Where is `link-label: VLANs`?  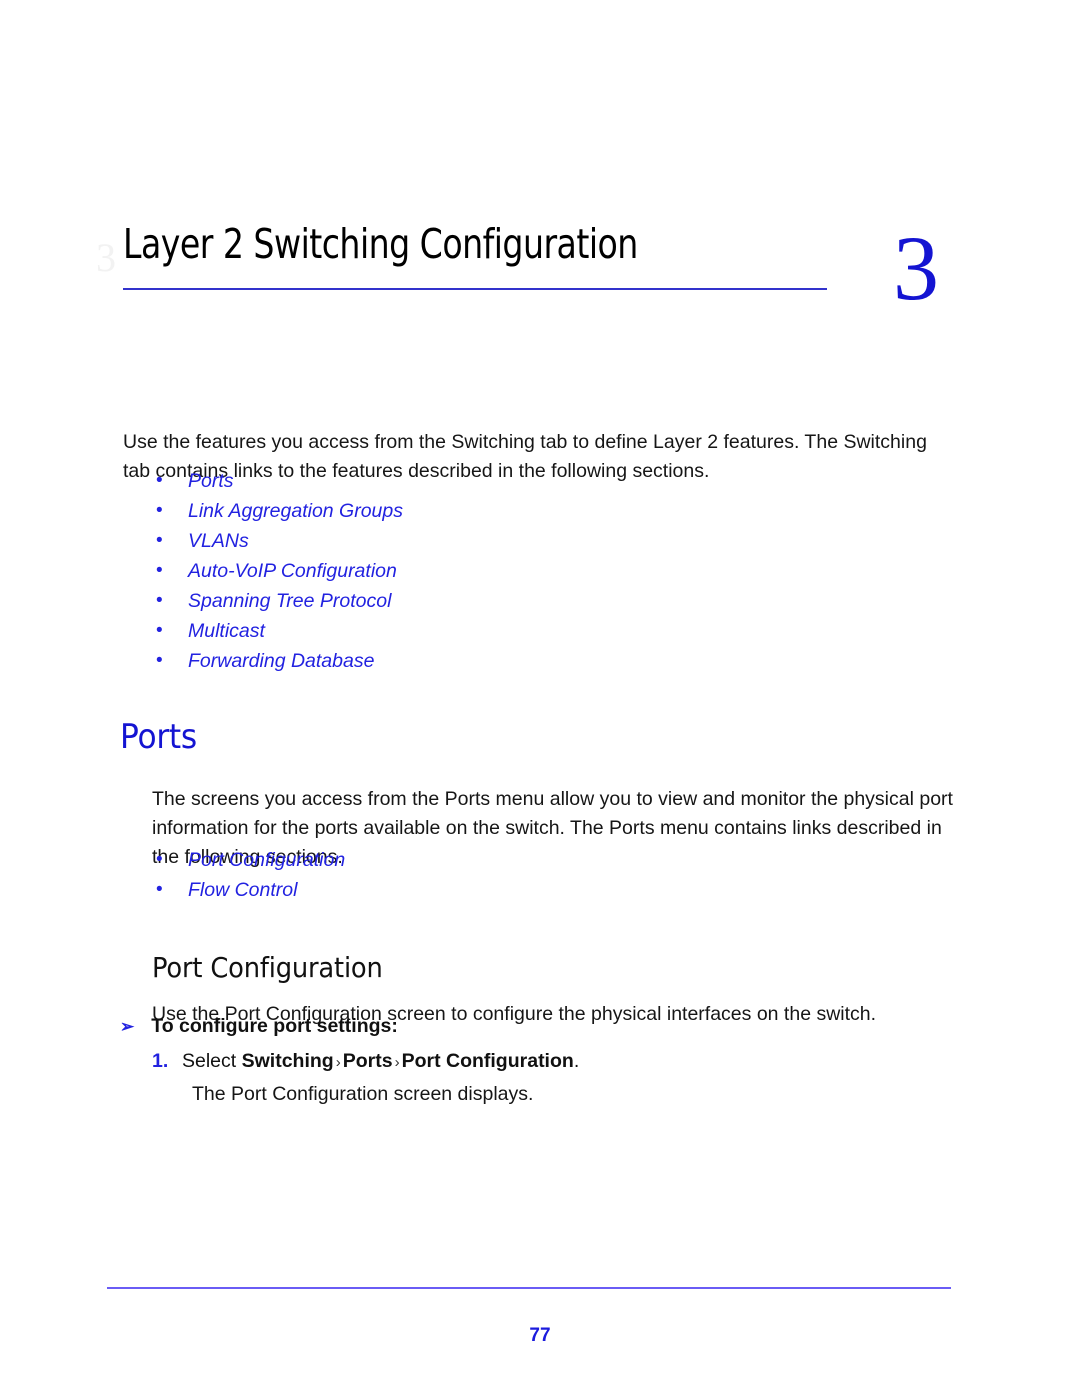
link-label: VLANs is located at coordinates (218, 541).